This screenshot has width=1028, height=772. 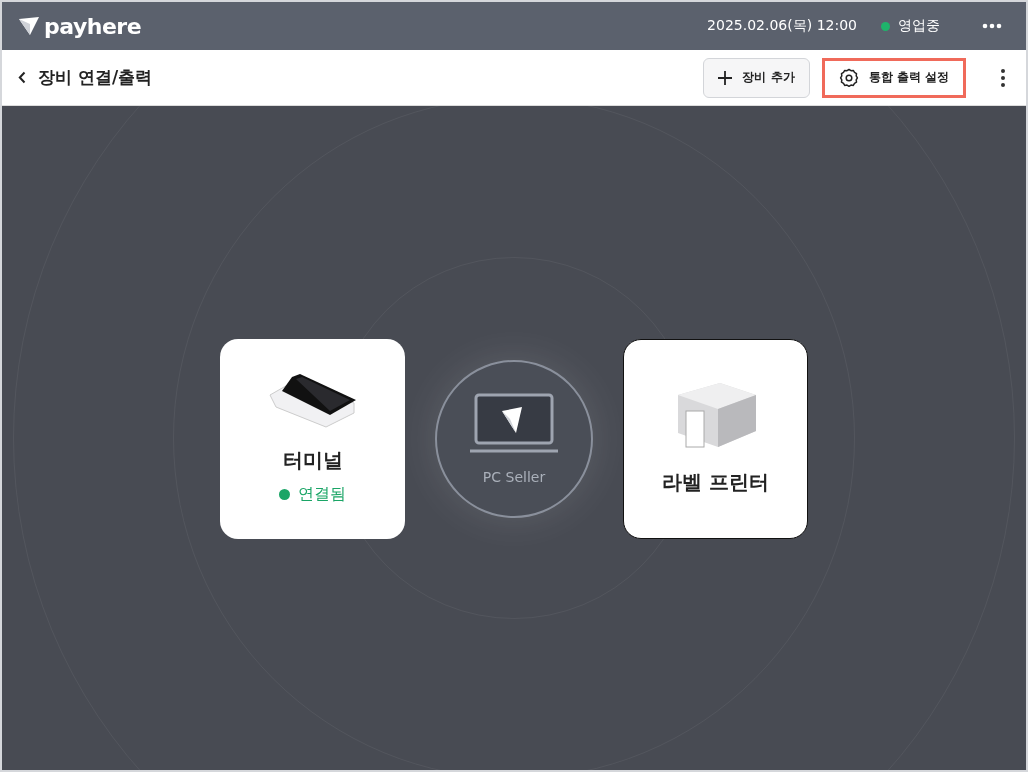 What do you see at coordinates (725, 77) in the screenshot?
I see `plus-icon` at bounding box center [725, 77].